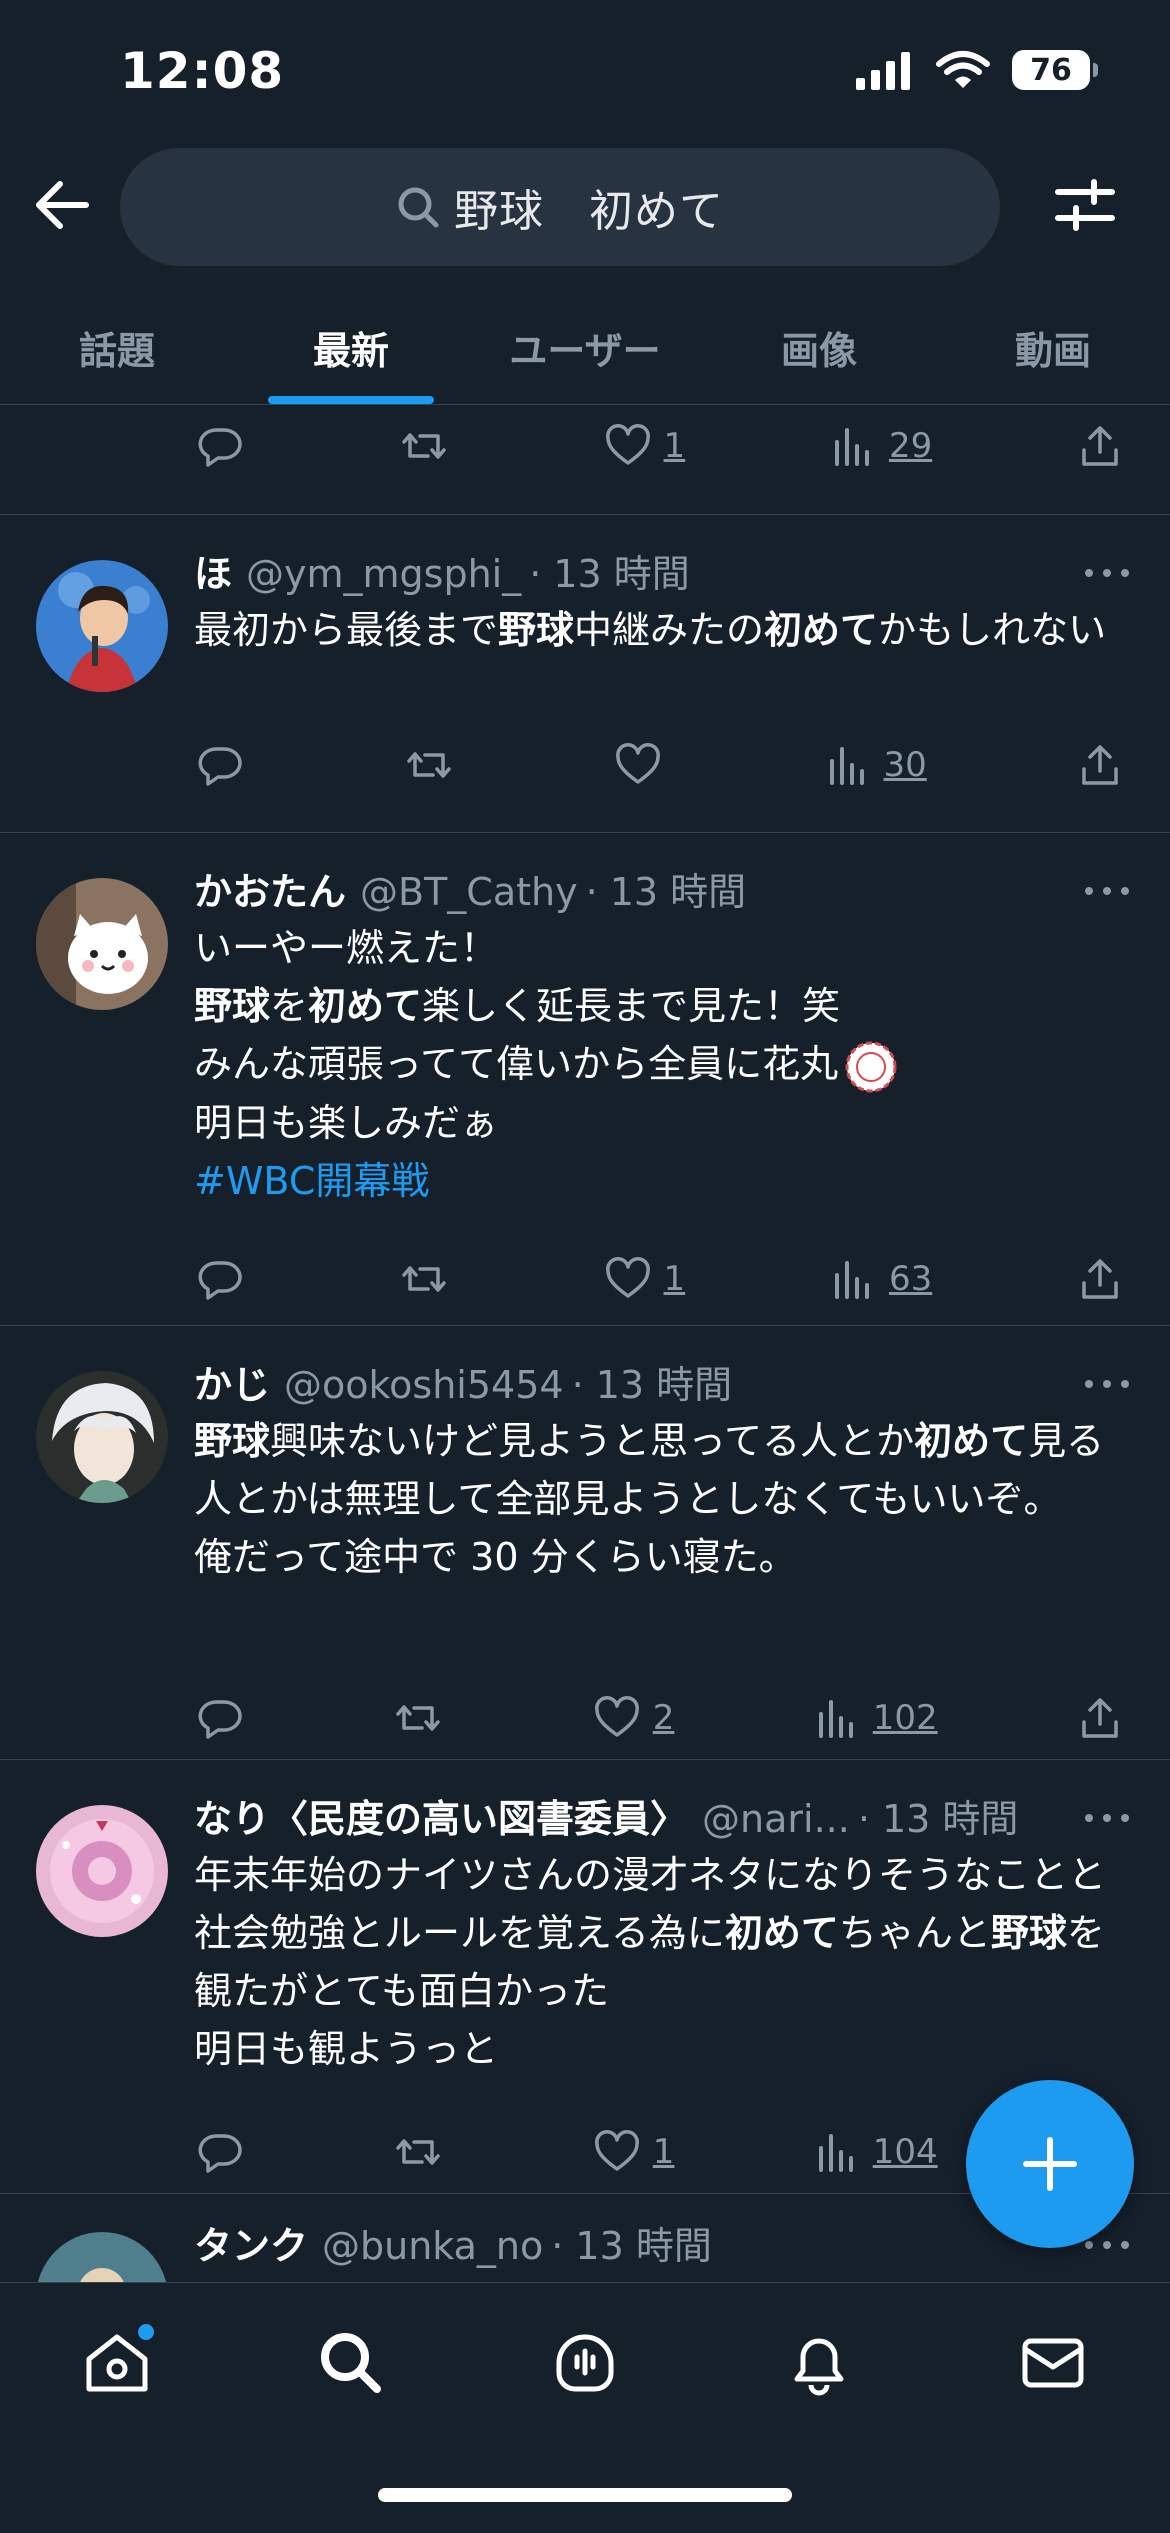 This screenshot has height=2533, width=1170. I want to click on tweet-header: かじ @ookoshi5454 · 13 時間, so click(627, 1384).